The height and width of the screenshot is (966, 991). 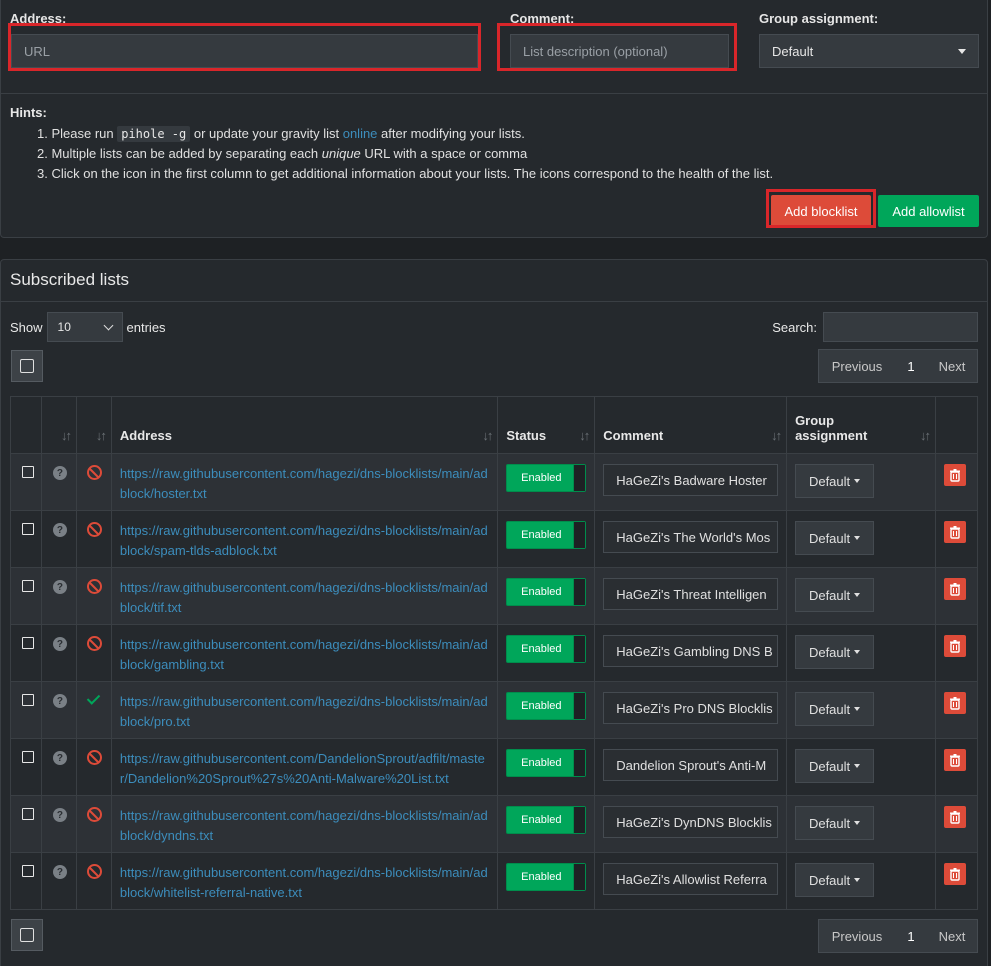 I want to click on comment-field: Dandelion Sprout's Anti-M, so click(x=691, y=765).